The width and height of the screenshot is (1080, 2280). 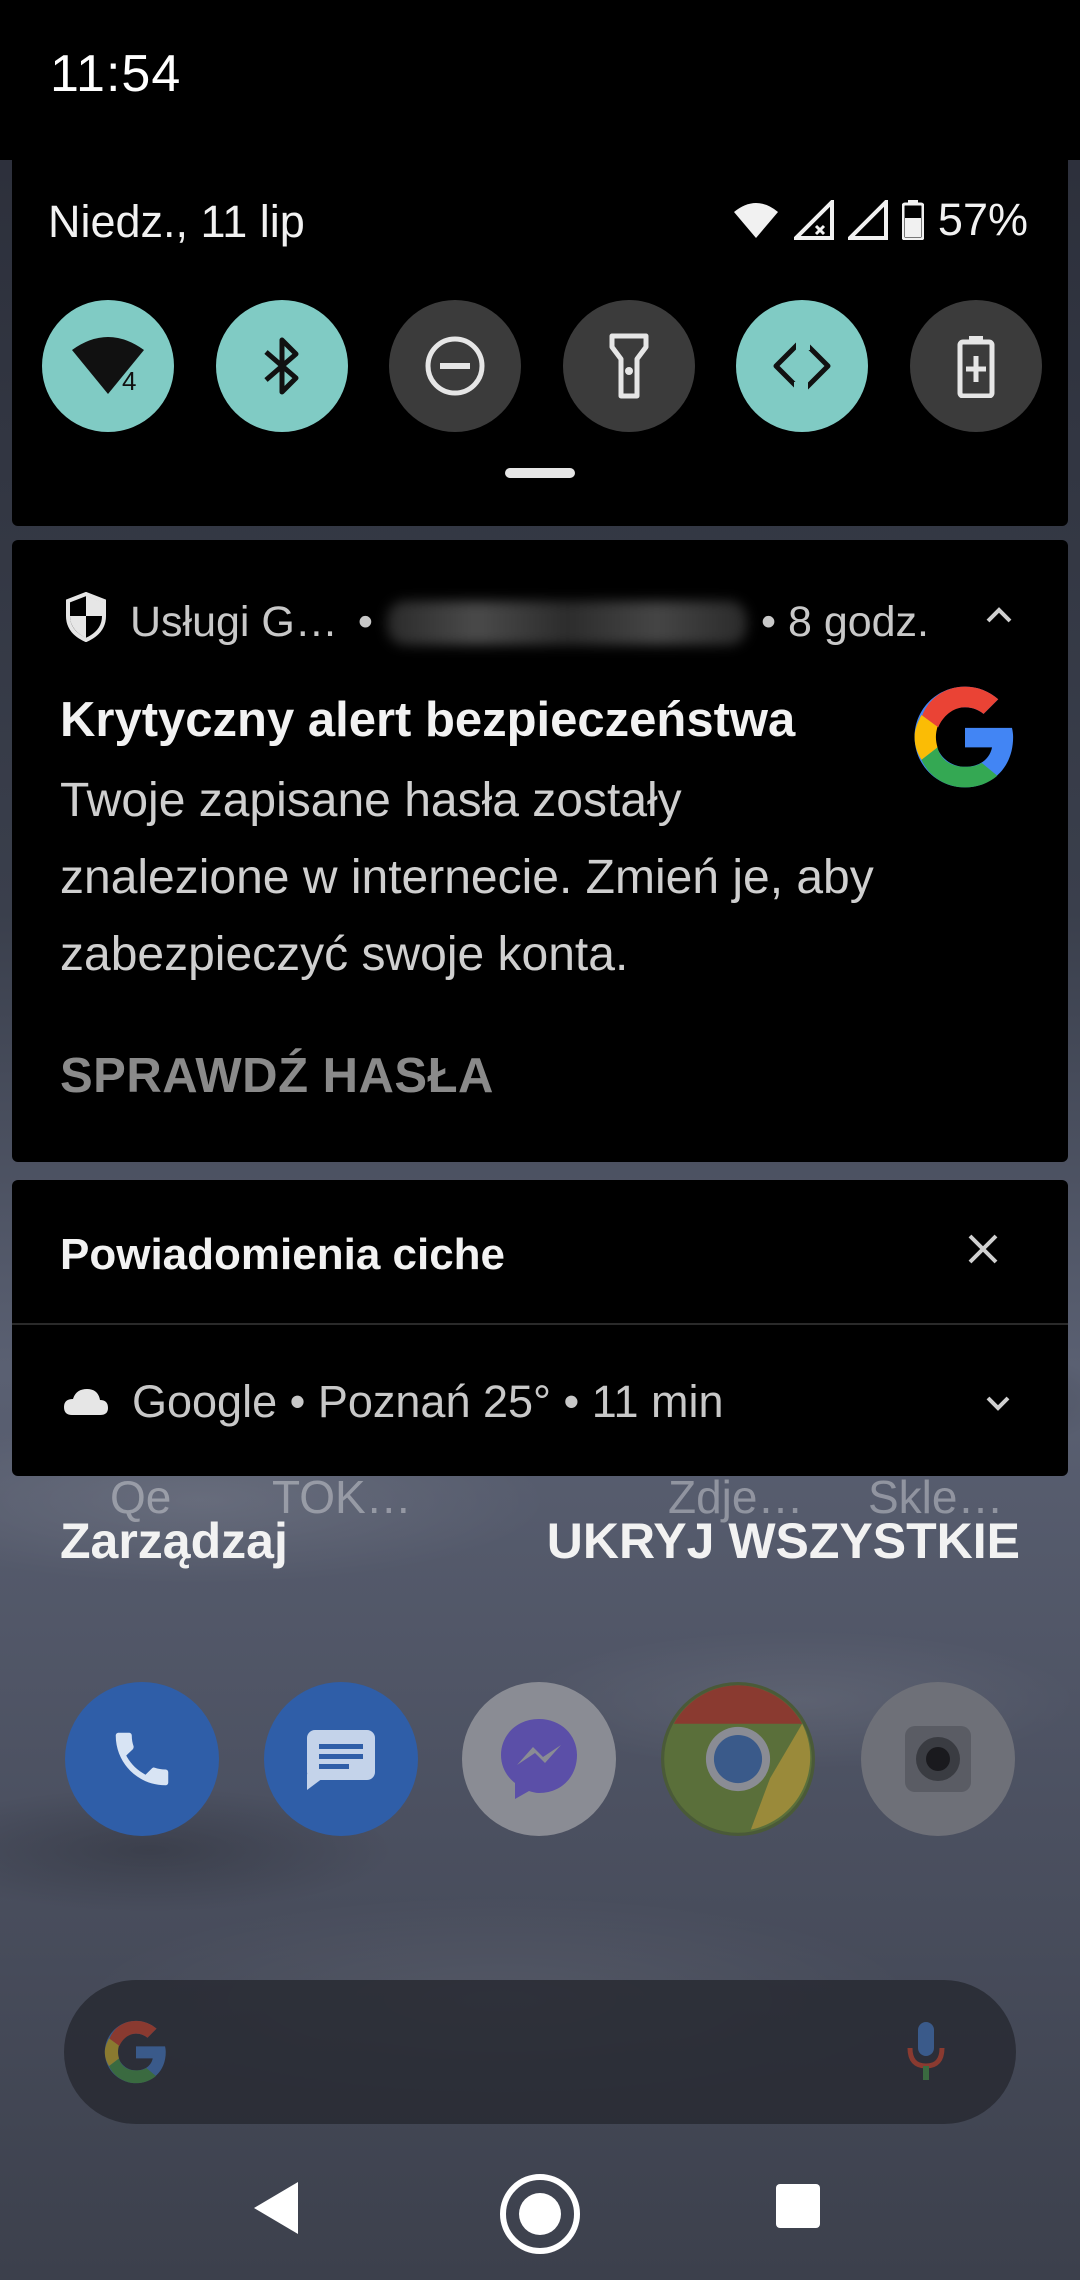 What do you see at coordinates (566, 622) in the screenshot?
I see `redacted-account` at bounding box center [566, 622].